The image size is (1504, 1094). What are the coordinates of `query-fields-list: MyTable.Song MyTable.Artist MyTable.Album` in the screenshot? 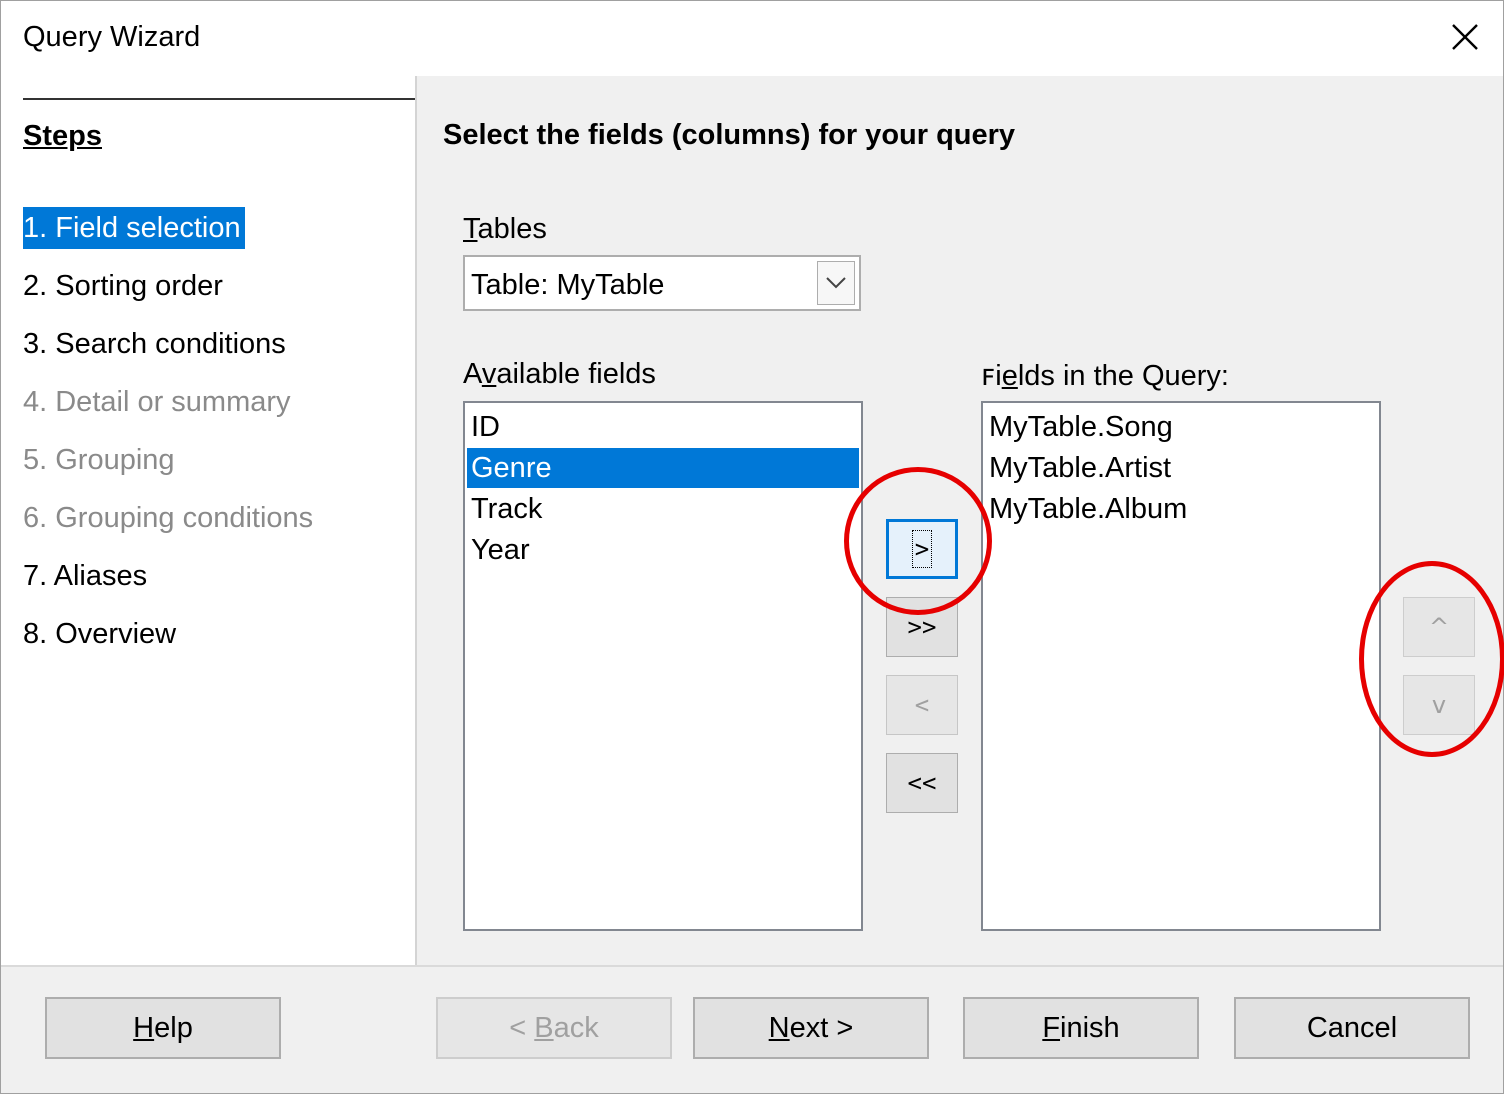 It's located at (1181, 666).